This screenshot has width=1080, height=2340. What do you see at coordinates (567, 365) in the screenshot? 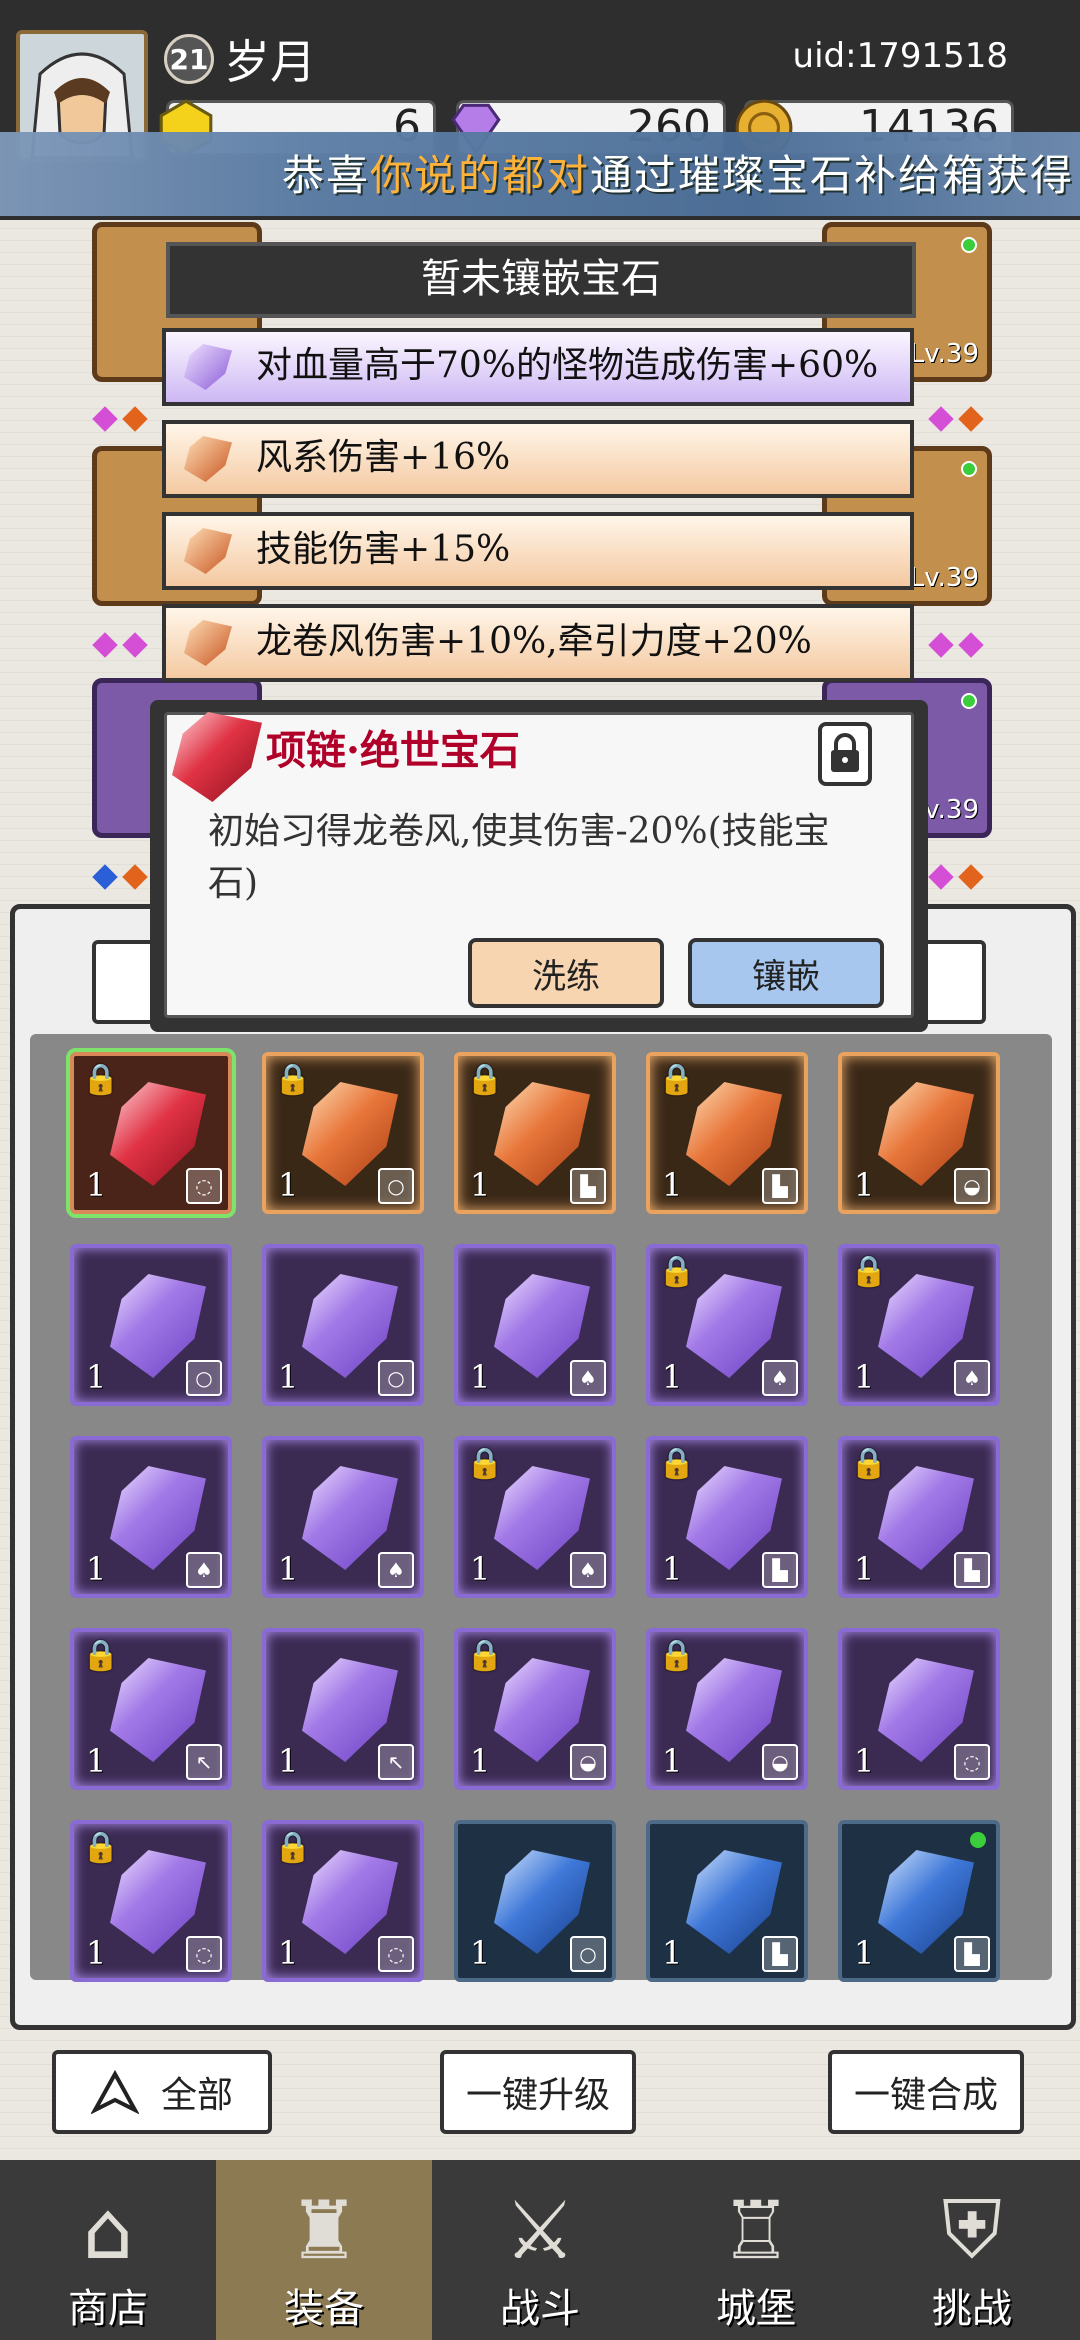
I see `gem-effect-label: 对血量高于70%的怪物造成伤害+60%` at bounding box center [567, 365].